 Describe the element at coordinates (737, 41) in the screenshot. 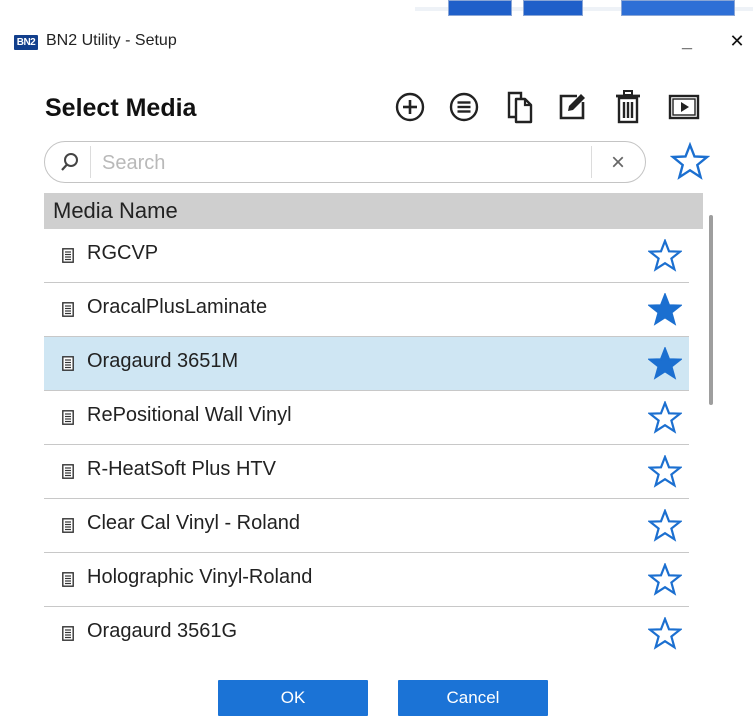

I see `close-button: ✕` at that location.